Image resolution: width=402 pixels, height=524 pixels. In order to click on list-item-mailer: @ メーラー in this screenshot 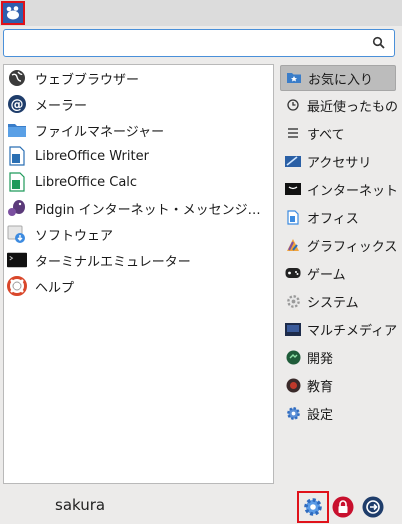, I will do `click(139, 104)`.